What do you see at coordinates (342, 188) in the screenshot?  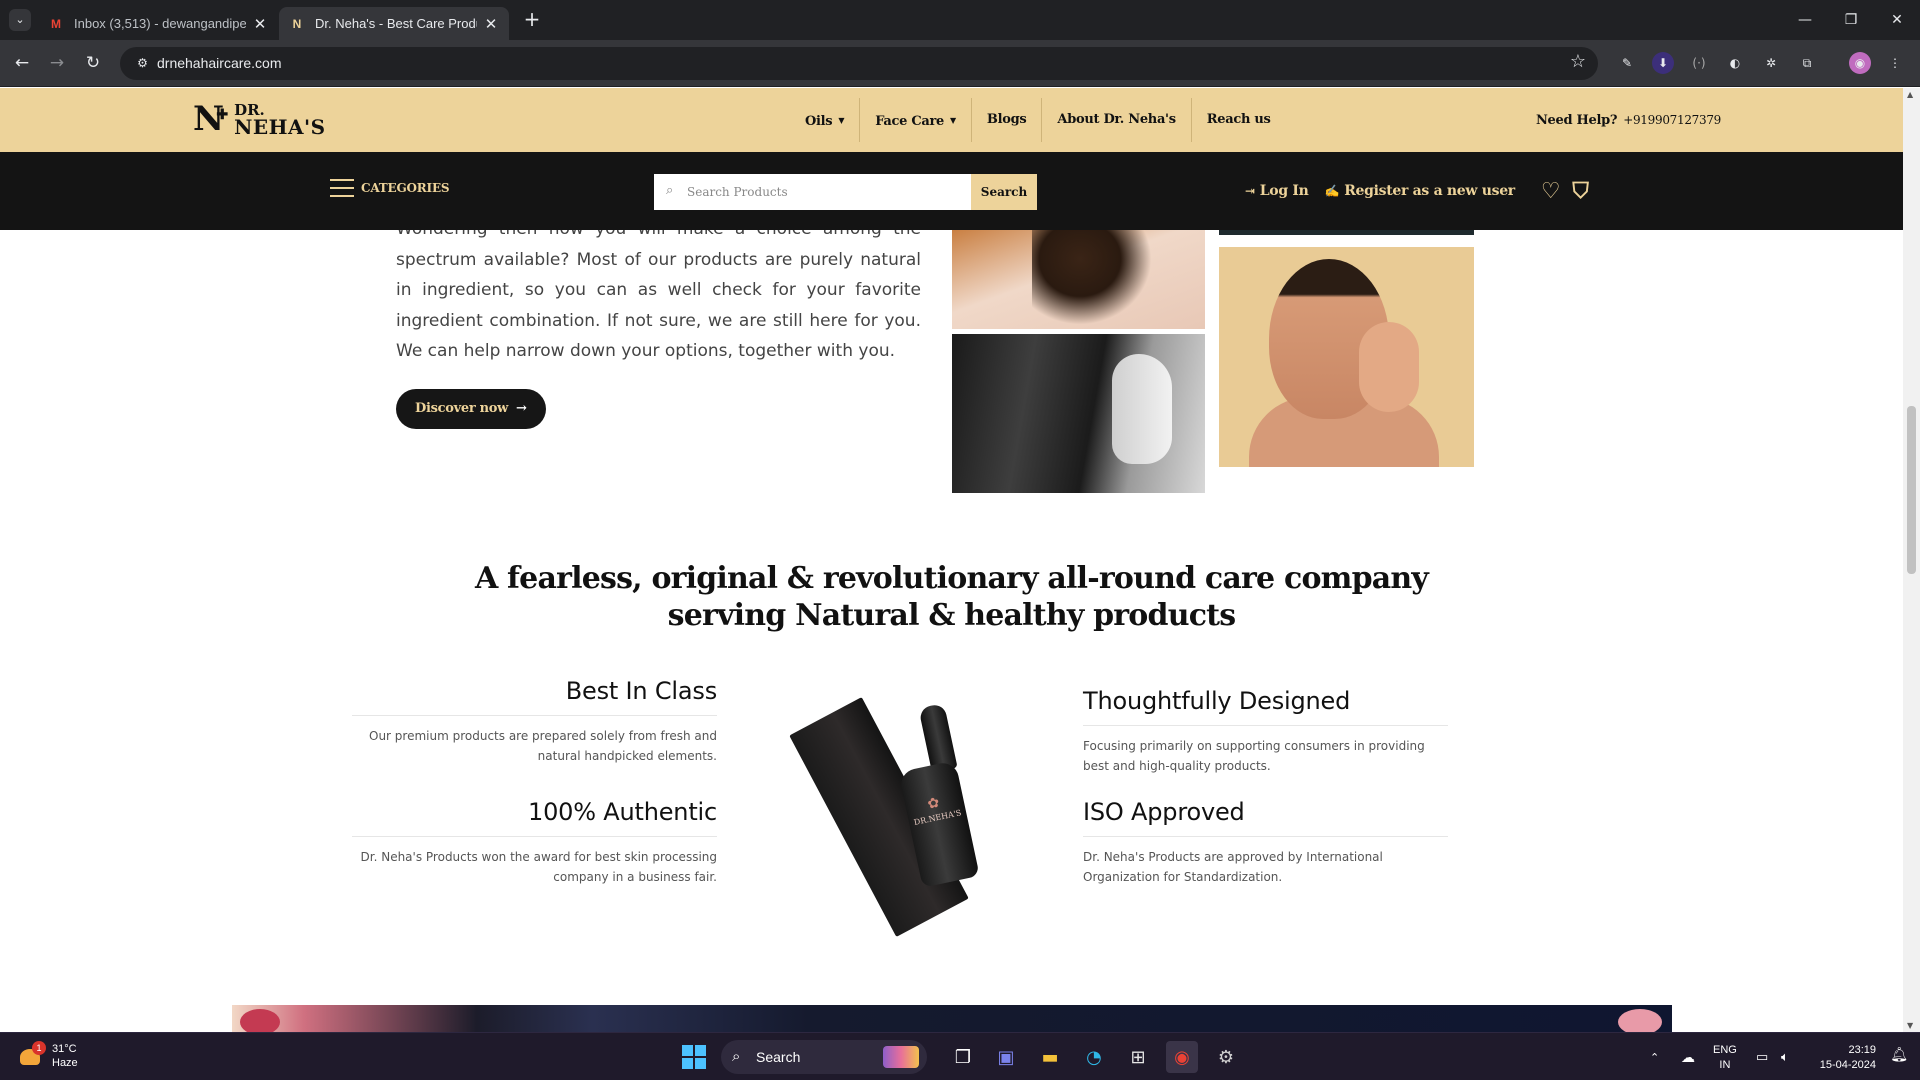 I see `hamburger-icon` at bounding box center [342, 188].